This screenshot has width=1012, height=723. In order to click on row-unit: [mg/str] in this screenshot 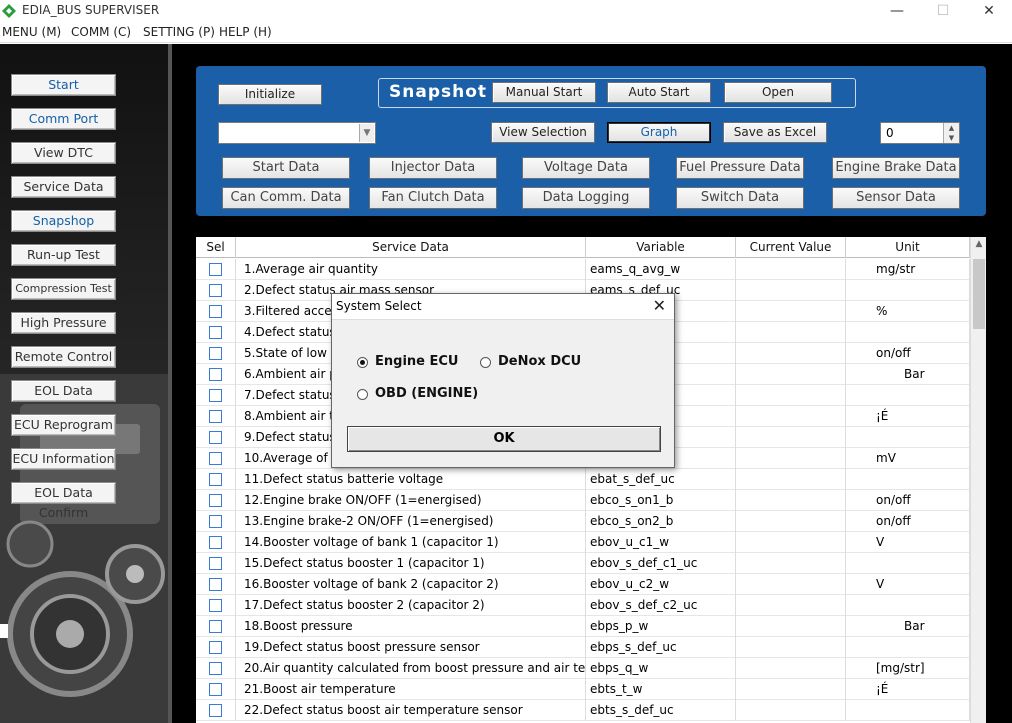, I will do `click(908, 668)`.